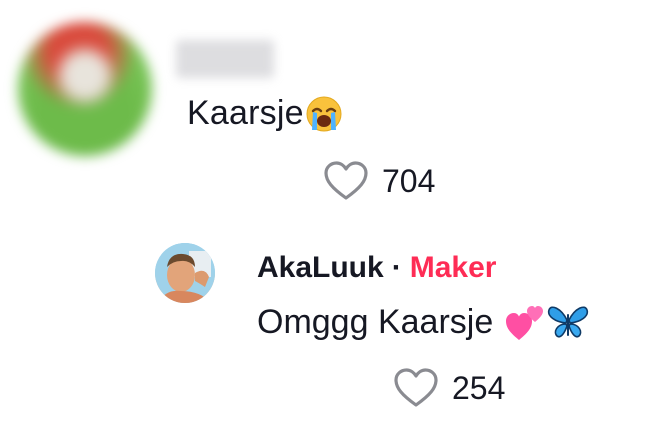  I want to click on two-hearts-icon, so click(526, 324).